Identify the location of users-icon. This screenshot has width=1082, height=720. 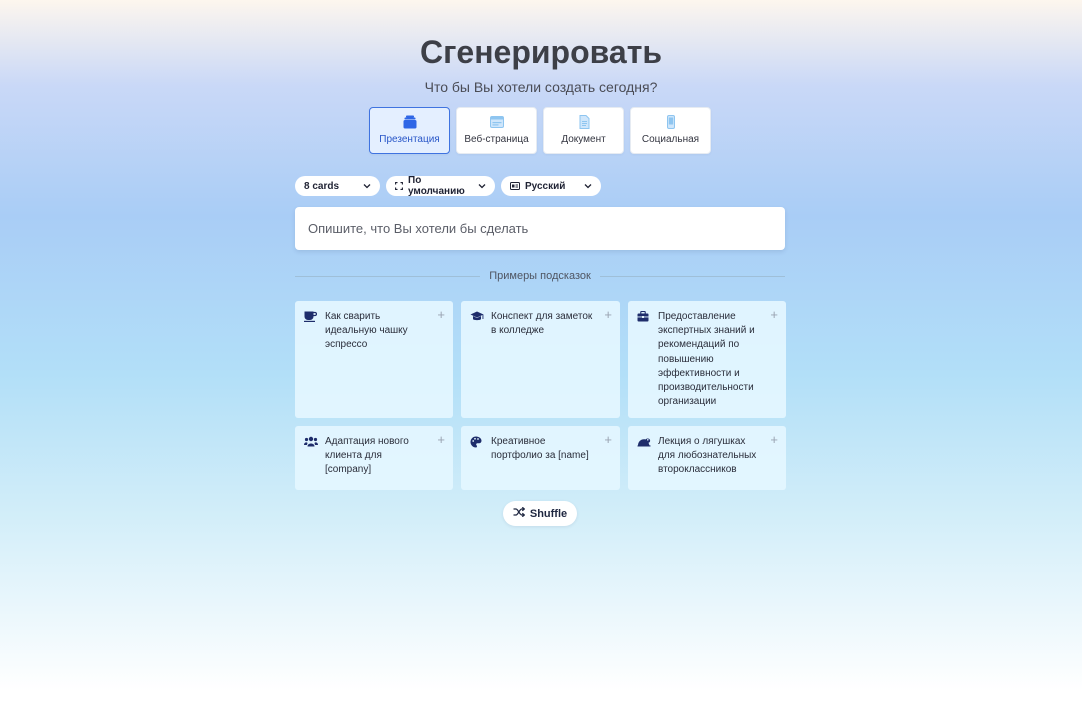
(311, 444).